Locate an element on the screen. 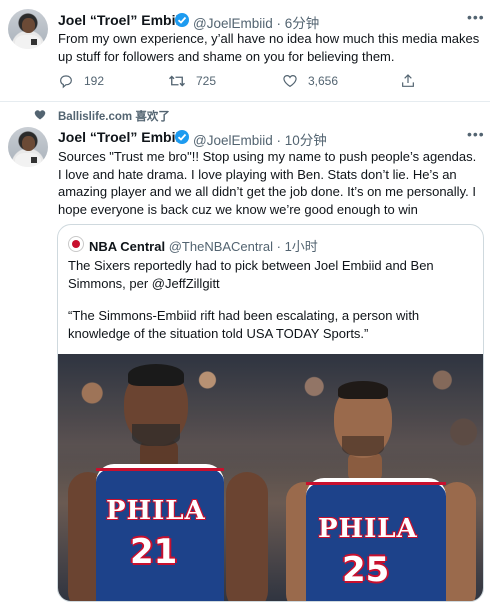 Image resolution: width=490 pixels, height=602 pixels. quoted-tweet-header: NBA Central @TheNBACentral · 1小时 is located at coordinates (203, 245).